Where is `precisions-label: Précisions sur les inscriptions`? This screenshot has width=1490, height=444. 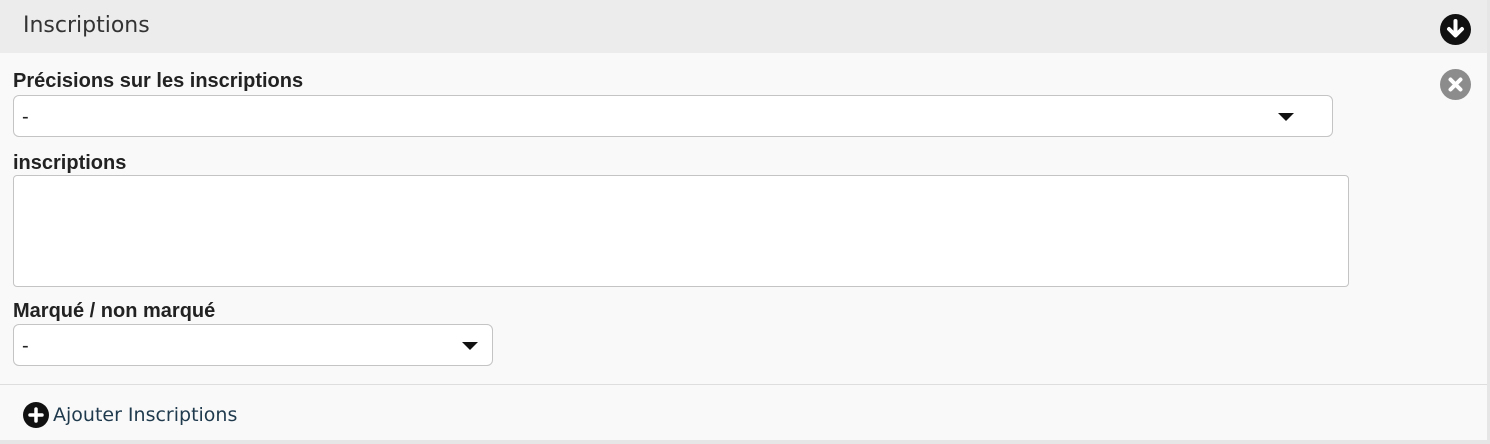
precisions-label: Précisions sur les inscriptions is located at coordinates (158, 81).